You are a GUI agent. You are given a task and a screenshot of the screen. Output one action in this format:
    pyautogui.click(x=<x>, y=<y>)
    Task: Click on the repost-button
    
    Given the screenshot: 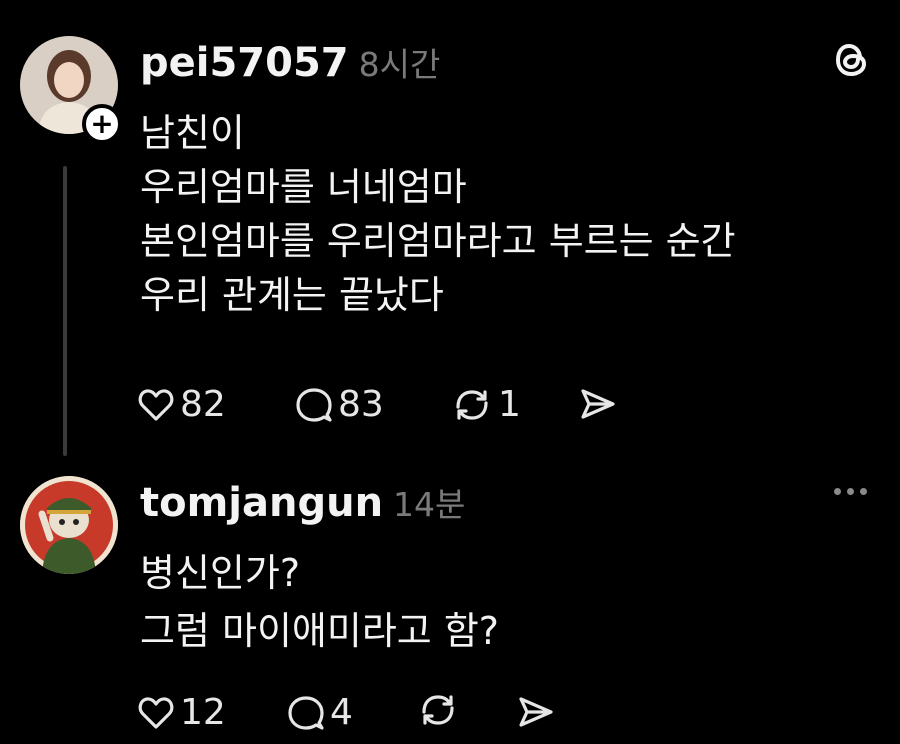 What is the action you would take?
    pyautogui.click(x=438, y=710)
    